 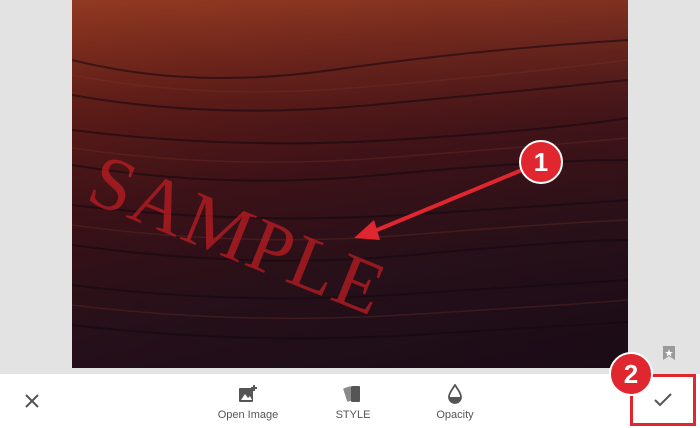 I want to click on favorite-style-icon, so click(x=669, y=353).